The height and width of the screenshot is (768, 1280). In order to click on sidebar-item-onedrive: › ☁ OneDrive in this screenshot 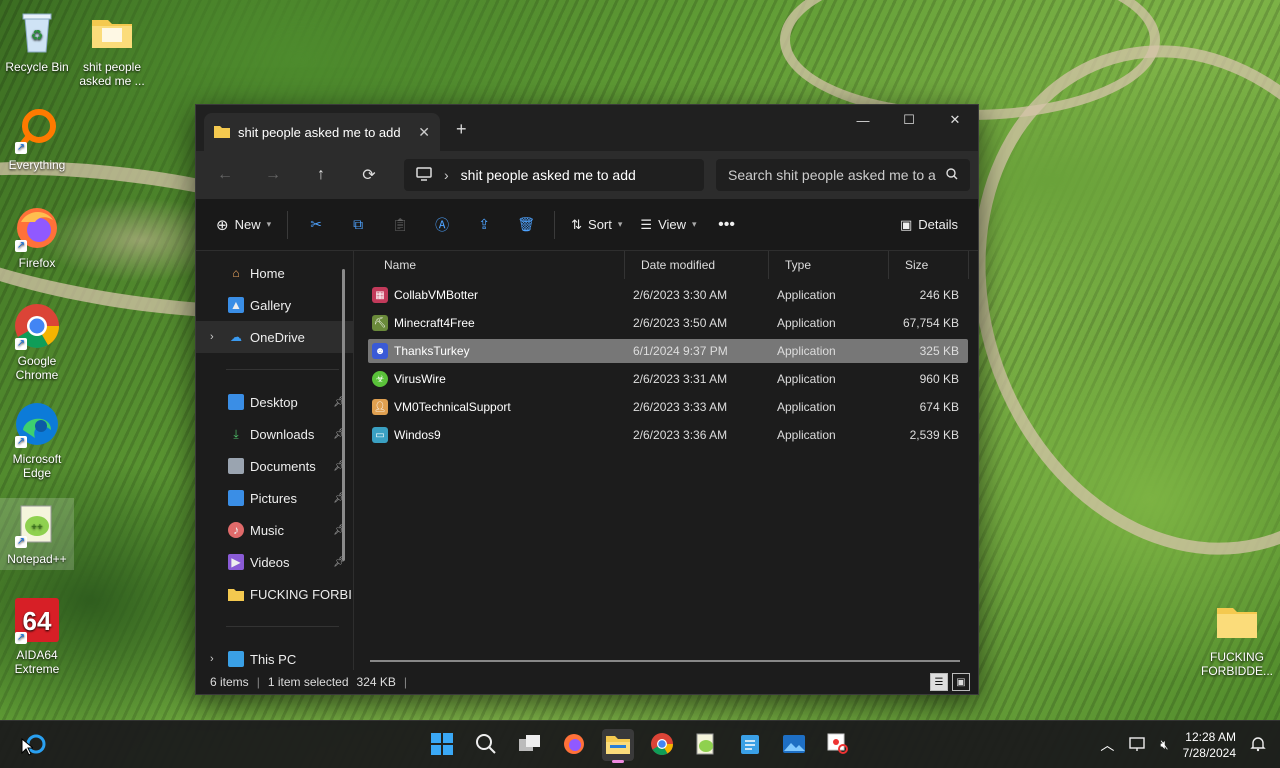, I will do `click(274, 337)`.